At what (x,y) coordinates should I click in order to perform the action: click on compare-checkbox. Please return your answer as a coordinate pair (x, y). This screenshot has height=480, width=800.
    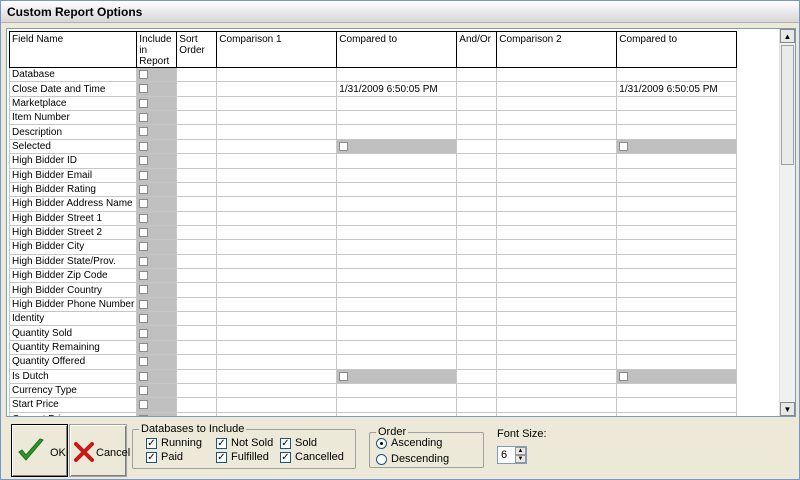
    Looking at the image, I should click on (624, 146).